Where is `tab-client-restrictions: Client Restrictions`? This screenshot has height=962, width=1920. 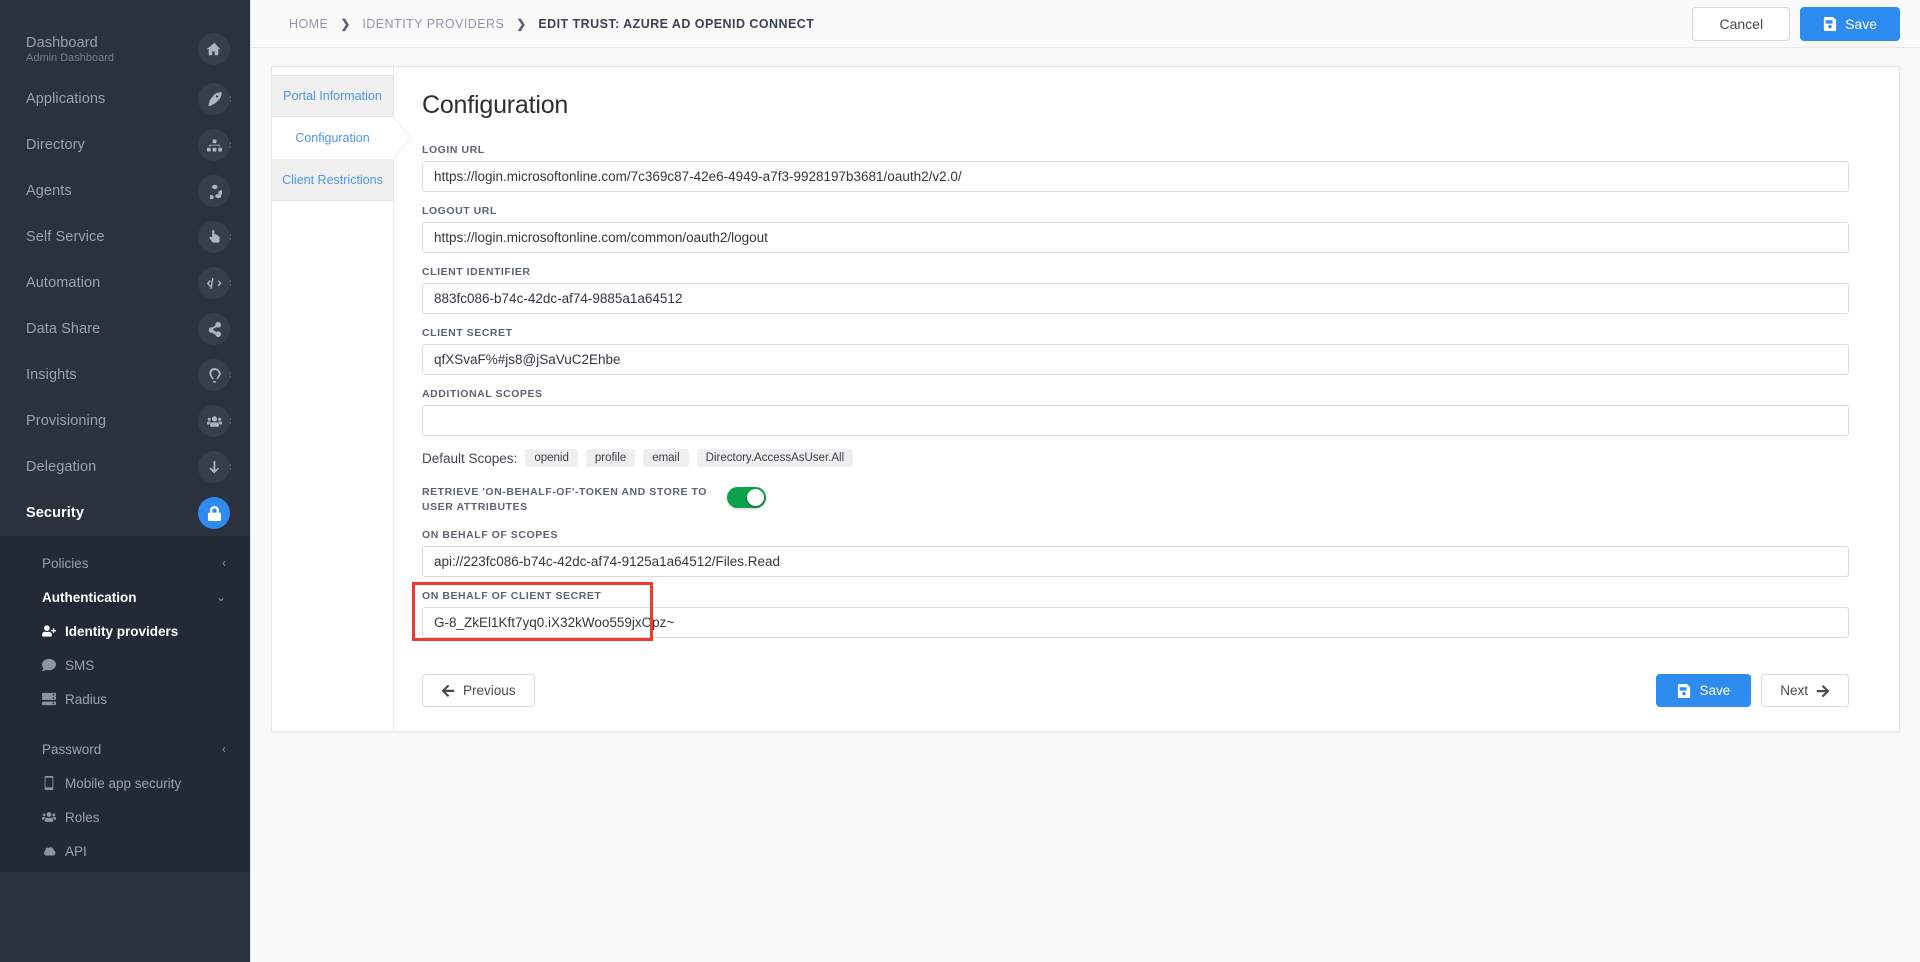
tab-client-restrictions: Client Restrictions is located at coordinates (332, 180).